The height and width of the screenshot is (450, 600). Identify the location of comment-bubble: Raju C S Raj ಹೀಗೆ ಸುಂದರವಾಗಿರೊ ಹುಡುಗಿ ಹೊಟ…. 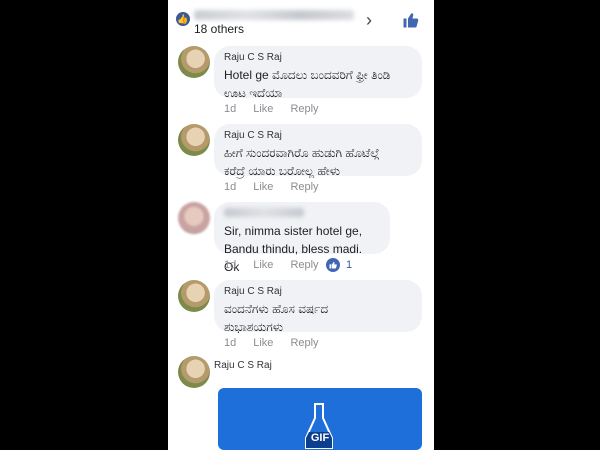
(318, 151).